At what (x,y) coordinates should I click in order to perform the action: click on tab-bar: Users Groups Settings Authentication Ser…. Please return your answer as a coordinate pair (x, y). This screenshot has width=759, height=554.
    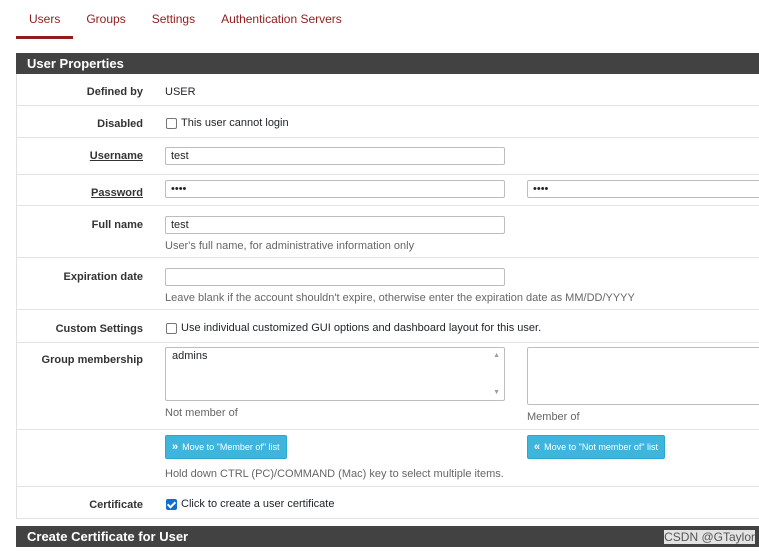
    Looking at the image, I should click on (185, 19).